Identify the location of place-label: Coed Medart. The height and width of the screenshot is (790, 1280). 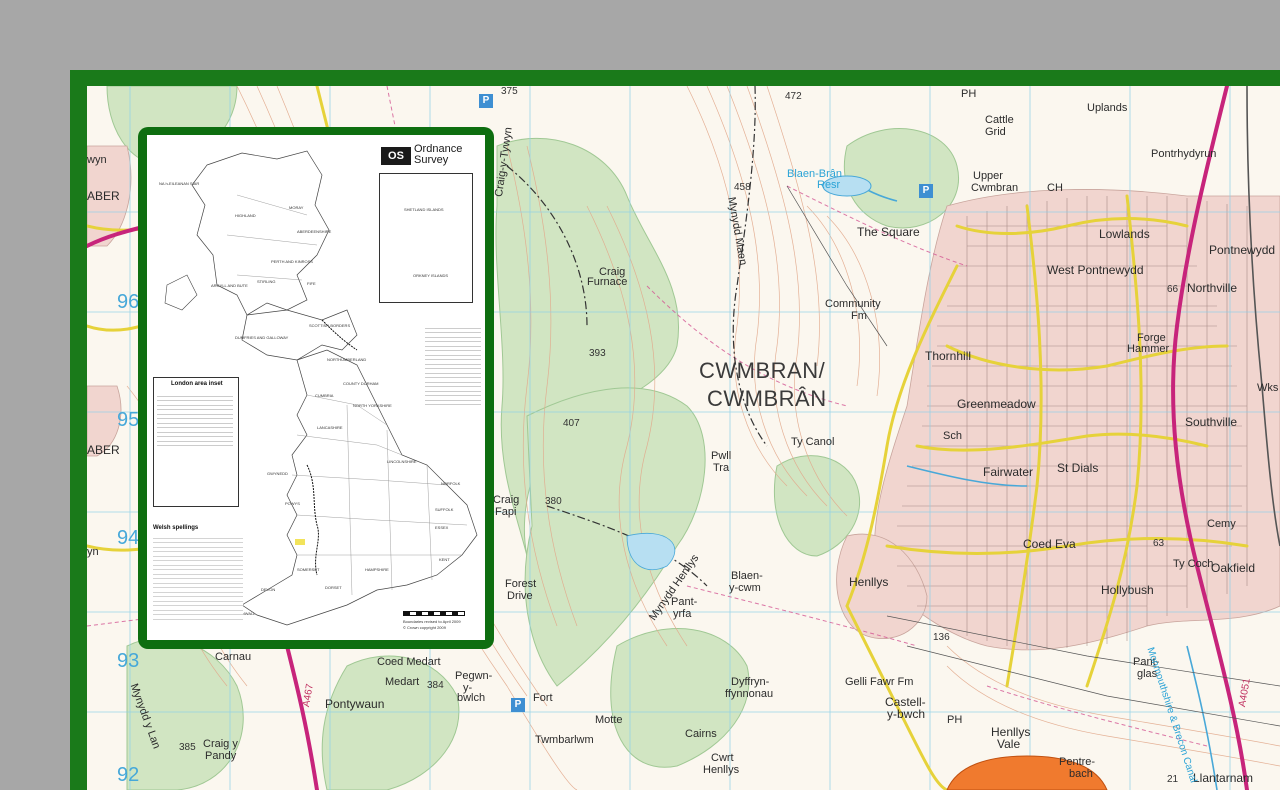
(409, 662).